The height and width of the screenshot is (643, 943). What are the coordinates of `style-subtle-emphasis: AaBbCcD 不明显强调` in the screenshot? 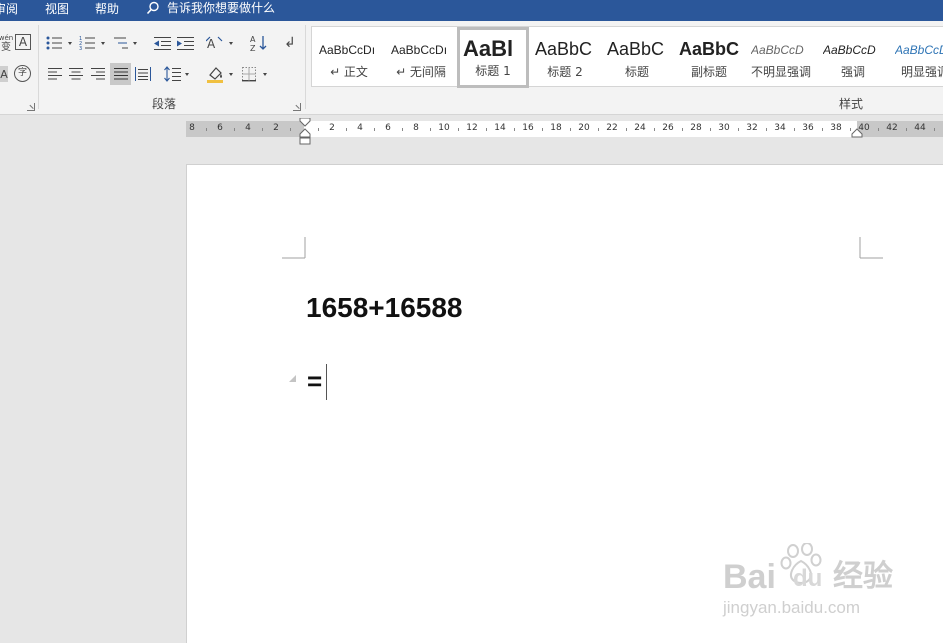 It's located at (781, 57).